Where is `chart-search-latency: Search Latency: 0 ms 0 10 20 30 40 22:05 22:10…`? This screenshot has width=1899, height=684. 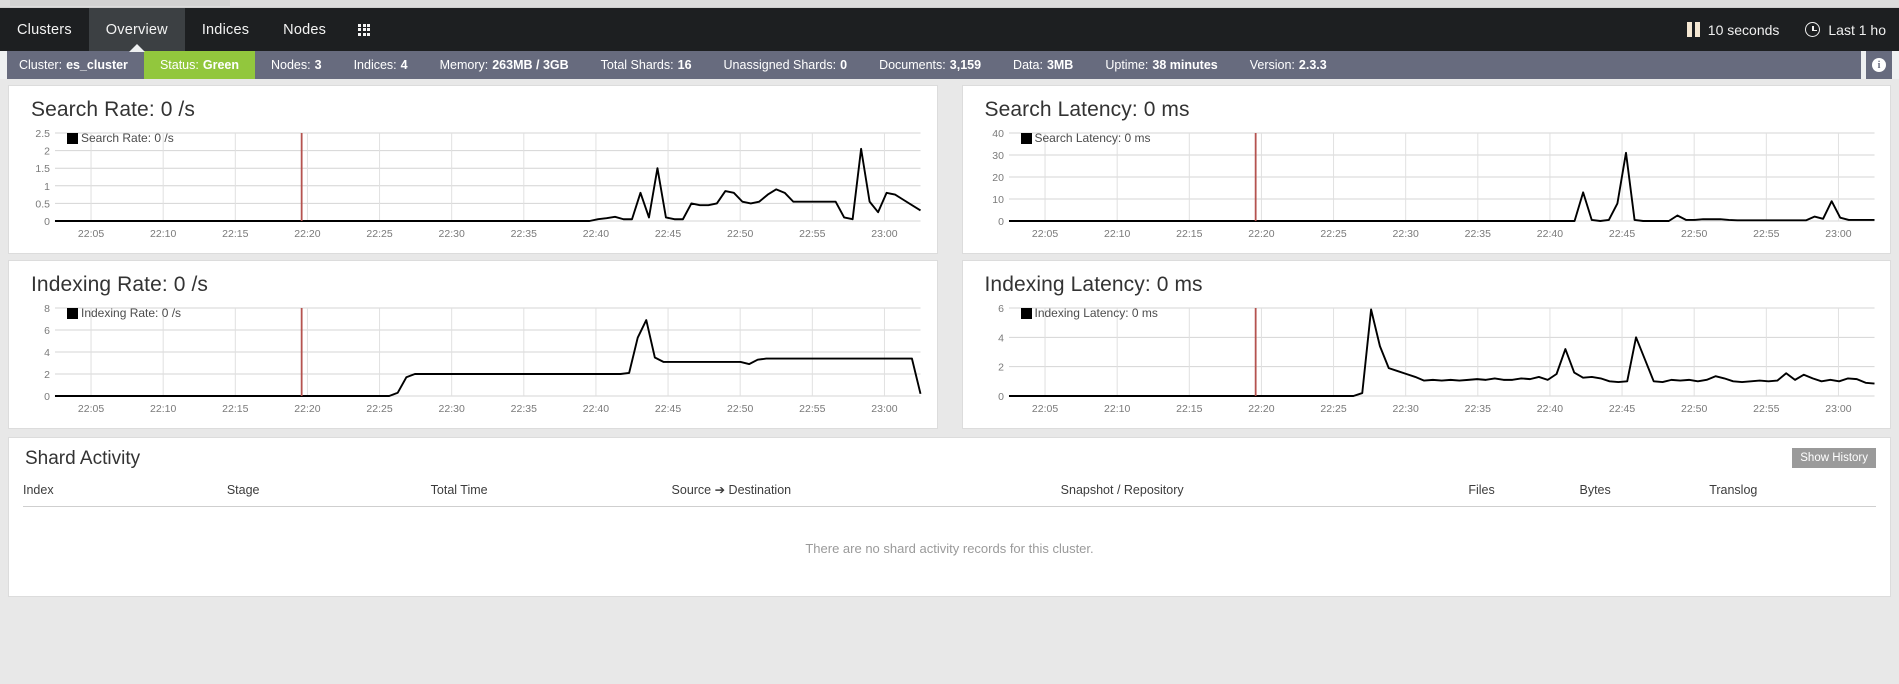
chart-search-latency: Search Latency: 0 ms 0 10 20 30 40 22:05 22:10… is located at coordinates (1427, 185).